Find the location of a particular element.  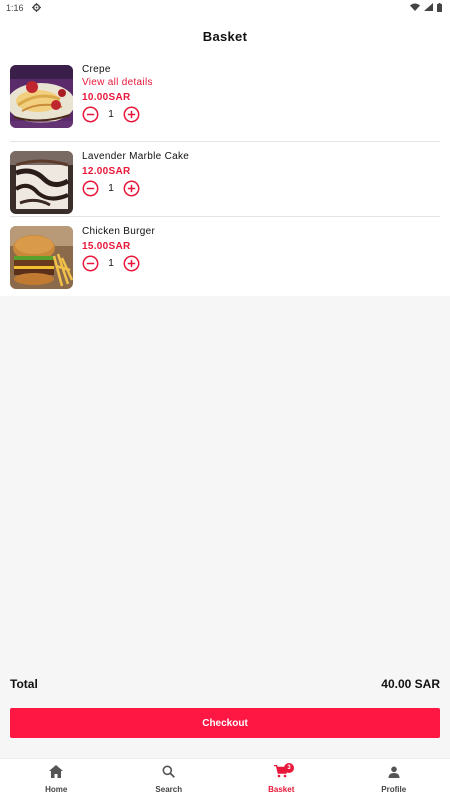

status-time: 1:16 is located at coordinates (15, 8).